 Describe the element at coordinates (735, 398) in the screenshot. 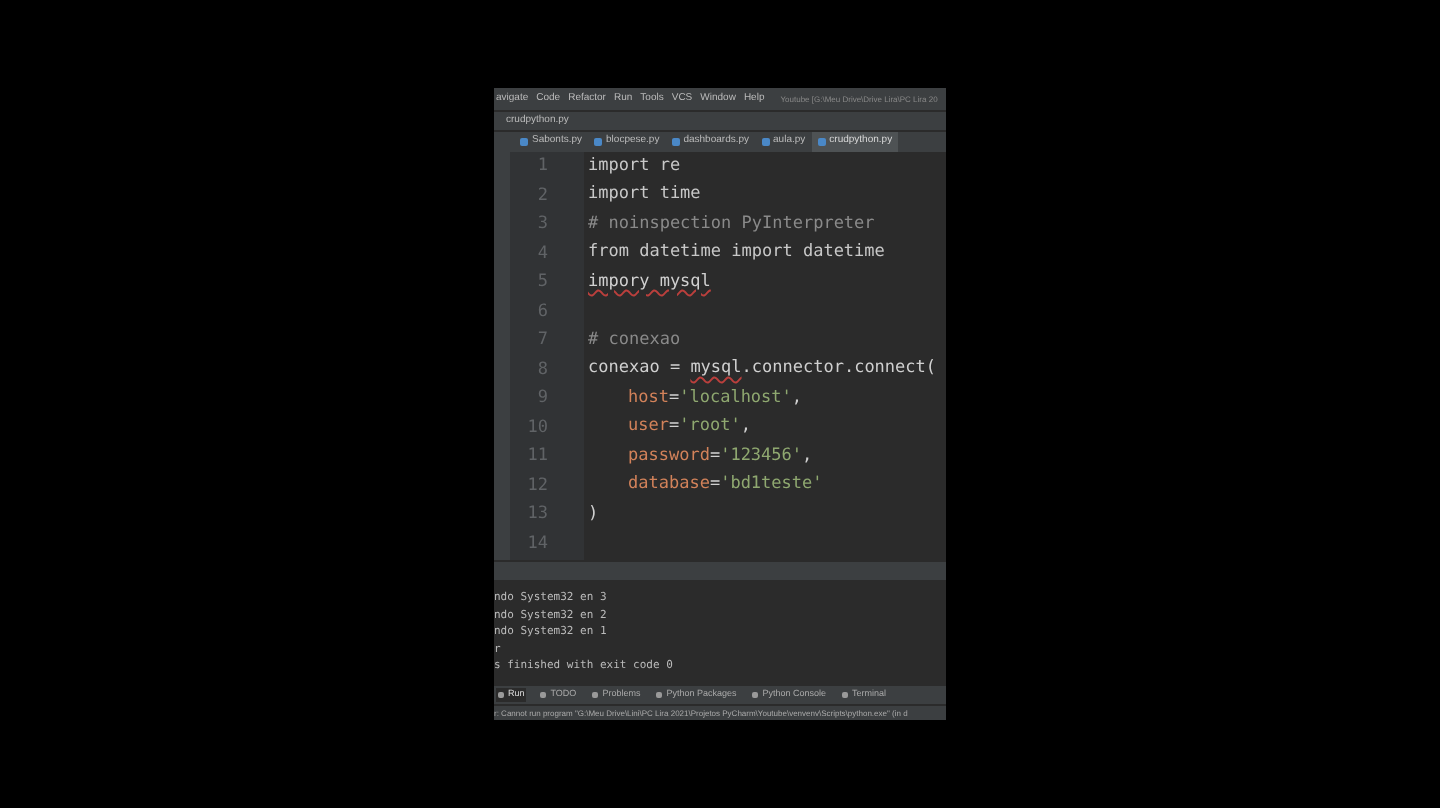

I see `code-text: 'localhost'` at that location.